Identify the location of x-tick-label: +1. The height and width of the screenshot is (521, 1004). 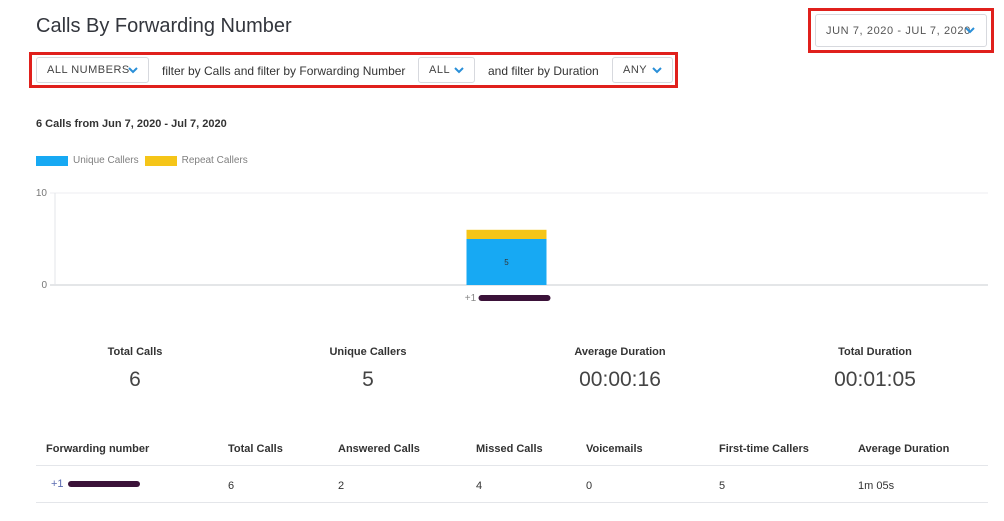
(471, 298).